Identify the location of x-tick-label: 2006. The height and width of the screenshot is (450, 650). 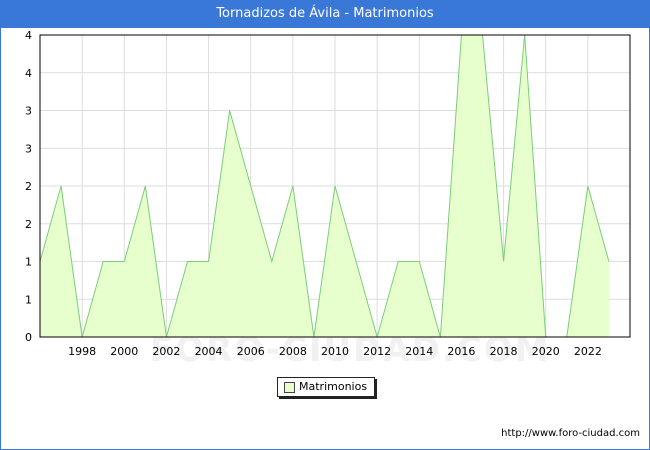
(251, 351).